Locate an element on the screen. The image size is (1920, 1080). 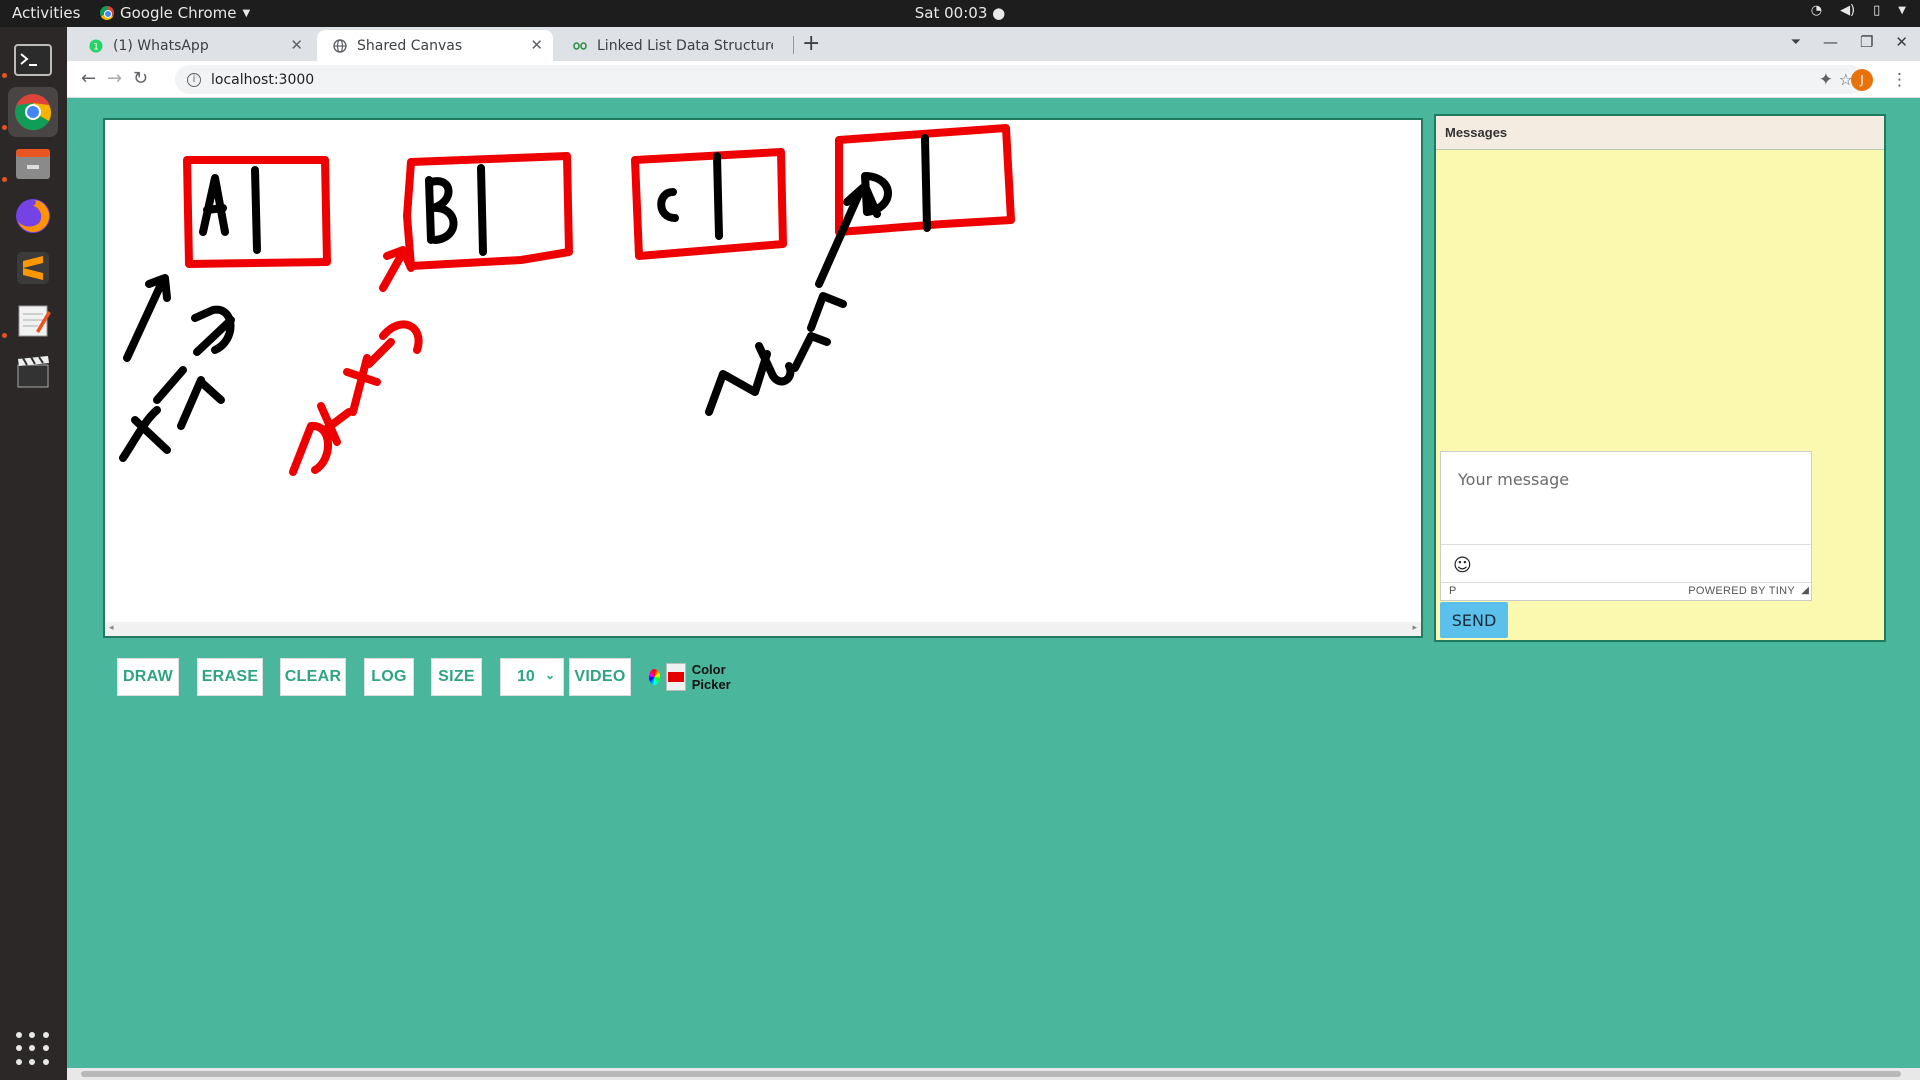
firefox-icon is located at coordinates (33, 216).